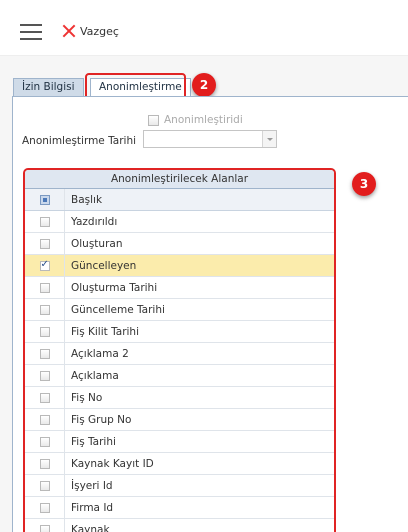 This screenshot has height=532, width=408. What do you see at coordinates (100, 353) in the screenshot?
I see `row-label: Açıklama 2` at bounding box center [100, 353].